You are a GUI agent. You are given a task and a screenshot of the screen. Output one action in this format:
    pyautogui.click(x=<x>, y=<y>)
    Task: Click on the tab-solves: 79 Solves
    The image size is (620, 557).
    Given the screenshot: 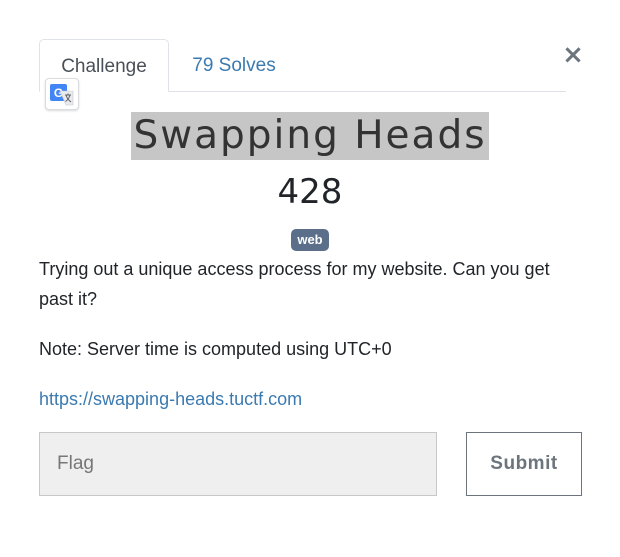 What is the action you would take?
    pyautogui.click(x=234, y=65)
    